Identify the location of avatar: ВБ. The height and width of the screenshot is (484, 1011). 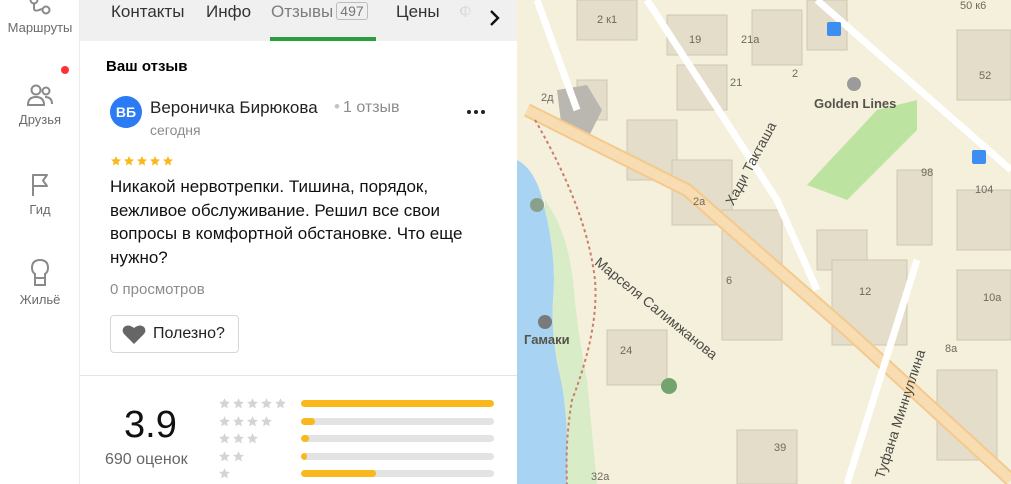
(126, 112).